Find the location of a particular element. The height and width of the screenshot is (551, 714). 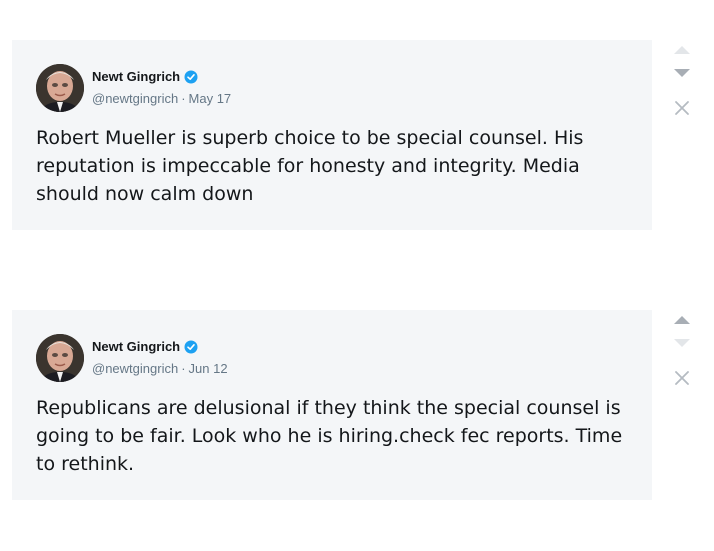

handle-date-row: @newtgingrich · Jun 12 is located at coordinates (160, 368).